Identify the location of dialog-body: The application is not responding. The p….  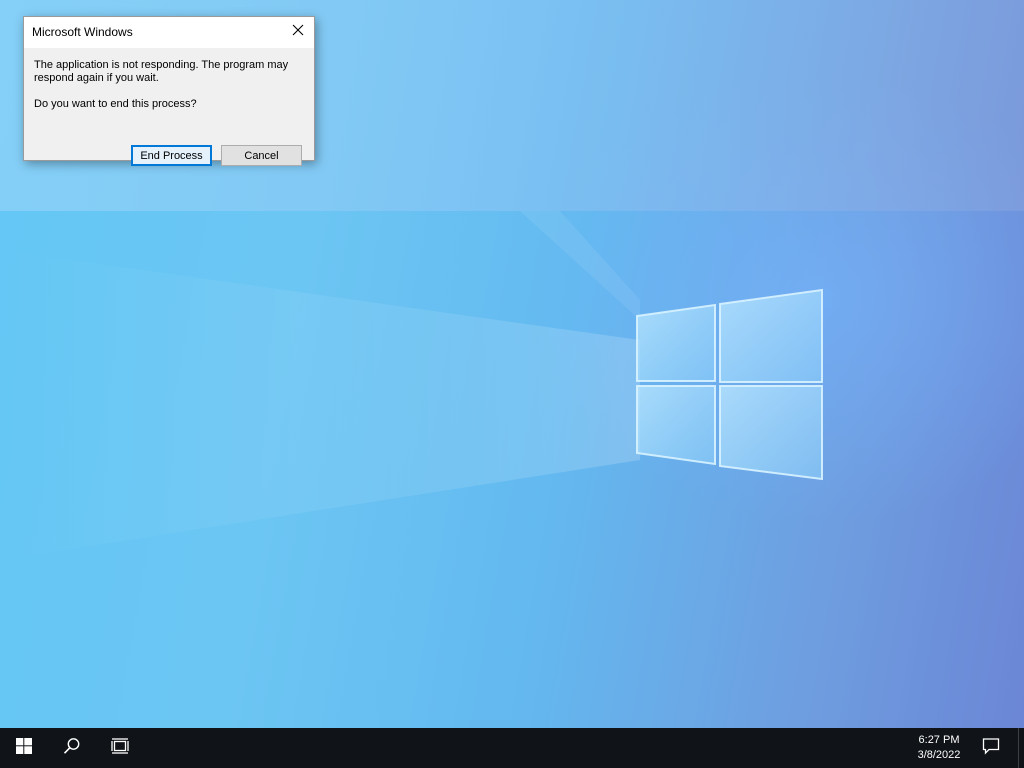
(169, 107).